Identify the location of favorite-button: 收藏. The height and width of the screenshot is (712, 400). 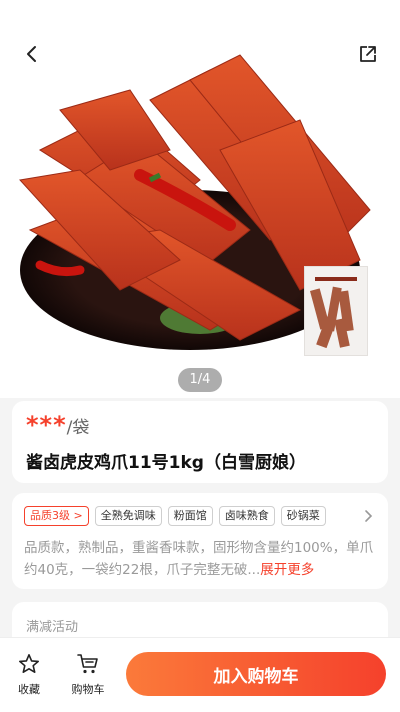
(29, 674).